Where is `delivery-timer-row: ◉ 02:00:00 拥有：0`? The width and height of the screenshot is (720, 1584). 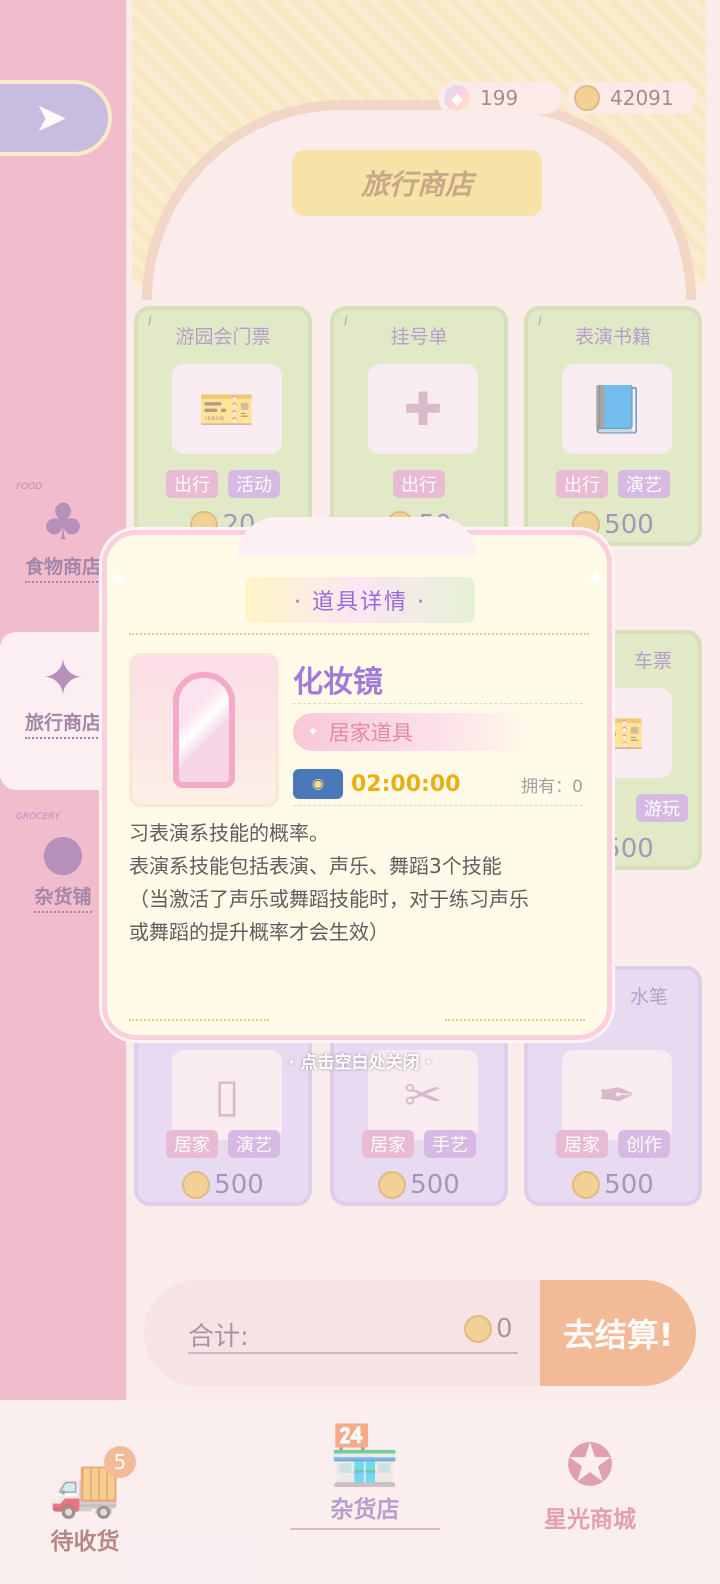 delivery-timer-row: ◉ 02:00:00 拥有：0 is located at coordinates (438, 784).